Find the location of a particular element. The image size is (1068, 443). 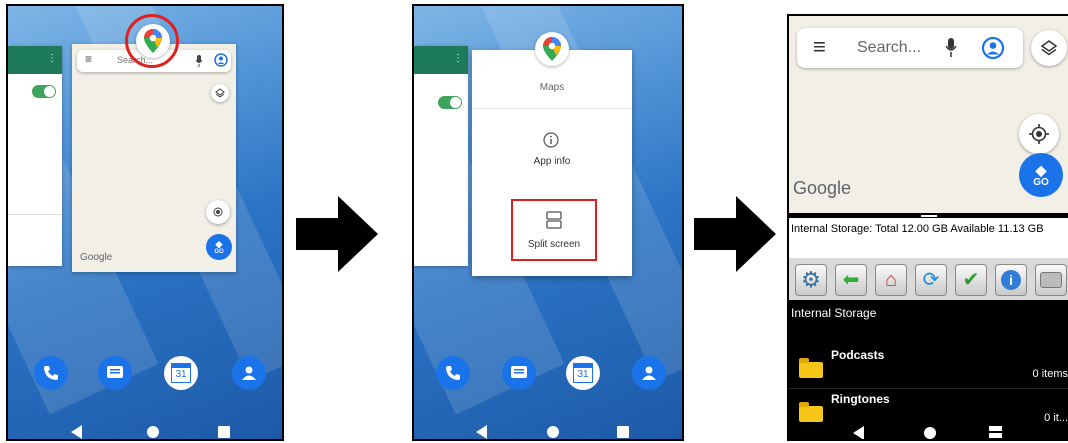

folder-name: Ringtones is located at coordinates (860, 399).